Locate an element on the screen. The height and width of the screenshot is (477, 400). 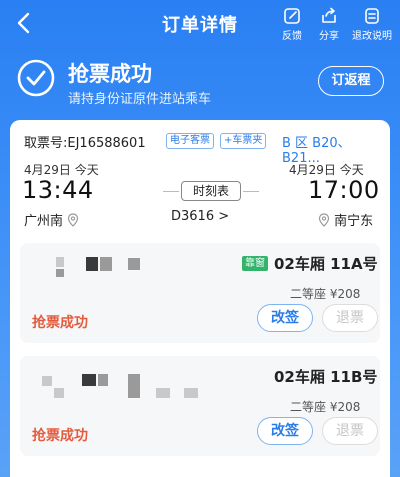
ticket-wallet-tag: +车票夹 is located at coordinates (243, 141).